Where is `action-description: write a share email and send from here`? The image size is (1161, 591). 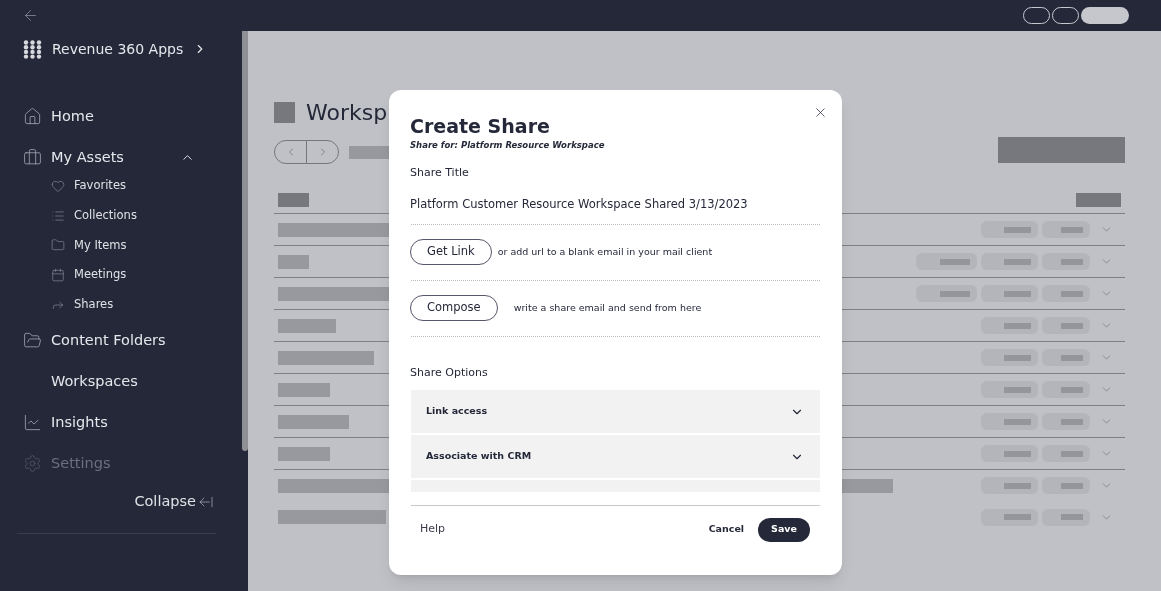 action-description: write a share email and send from here is located at coordinates (607, 307).